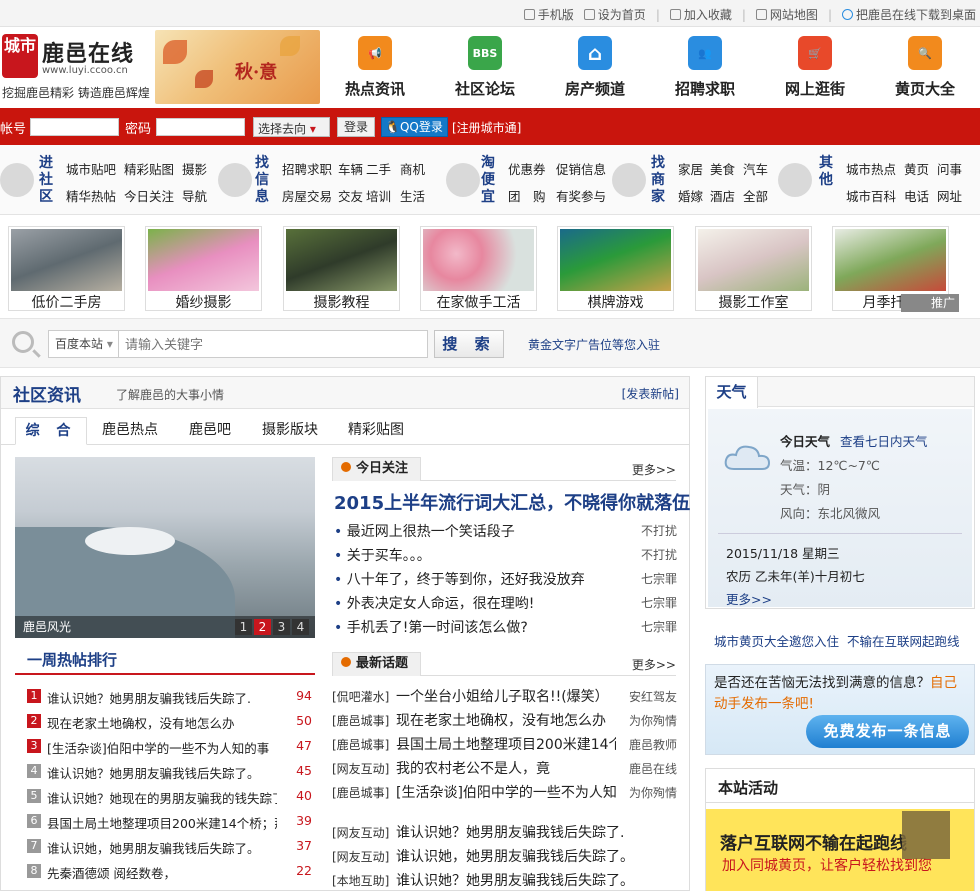 The image size is (980, 891). I want to click on nav-house: ⌂ 房产频道, so click(595, 67).